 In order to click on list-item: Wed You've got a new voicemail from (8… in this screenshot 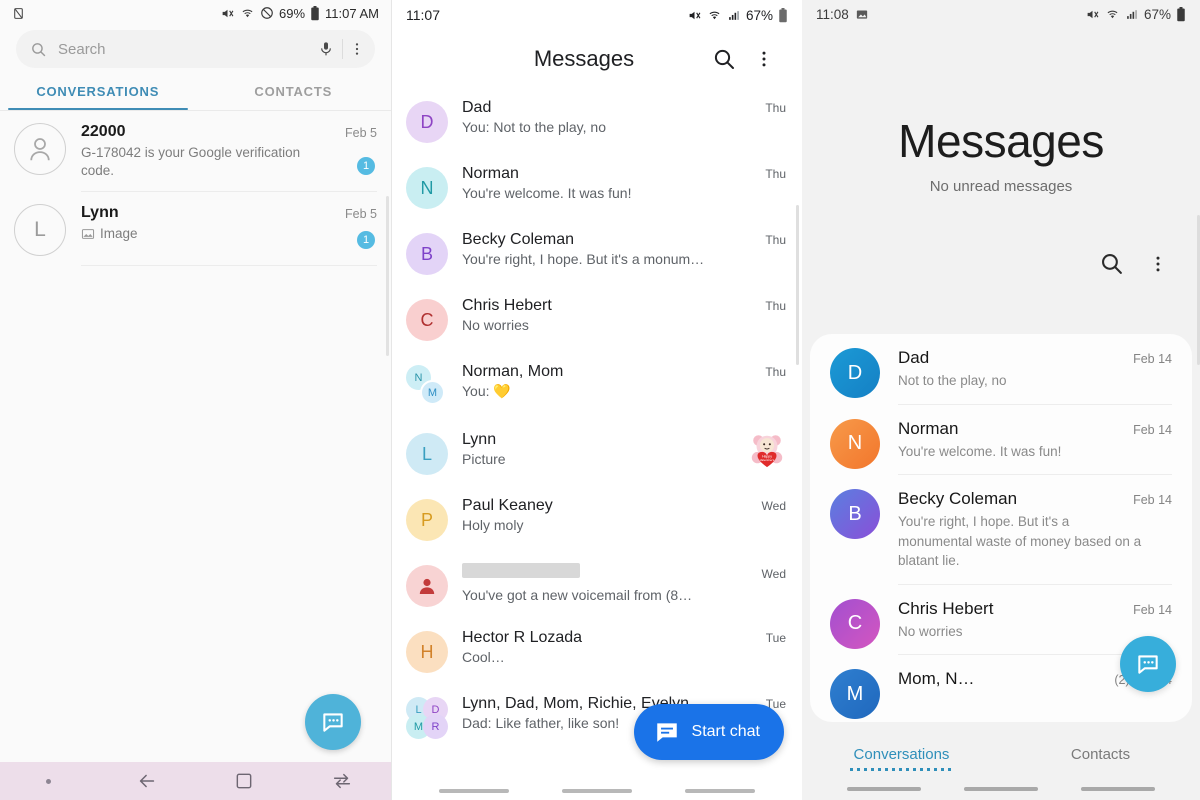, I will do `click(597, 585)`.